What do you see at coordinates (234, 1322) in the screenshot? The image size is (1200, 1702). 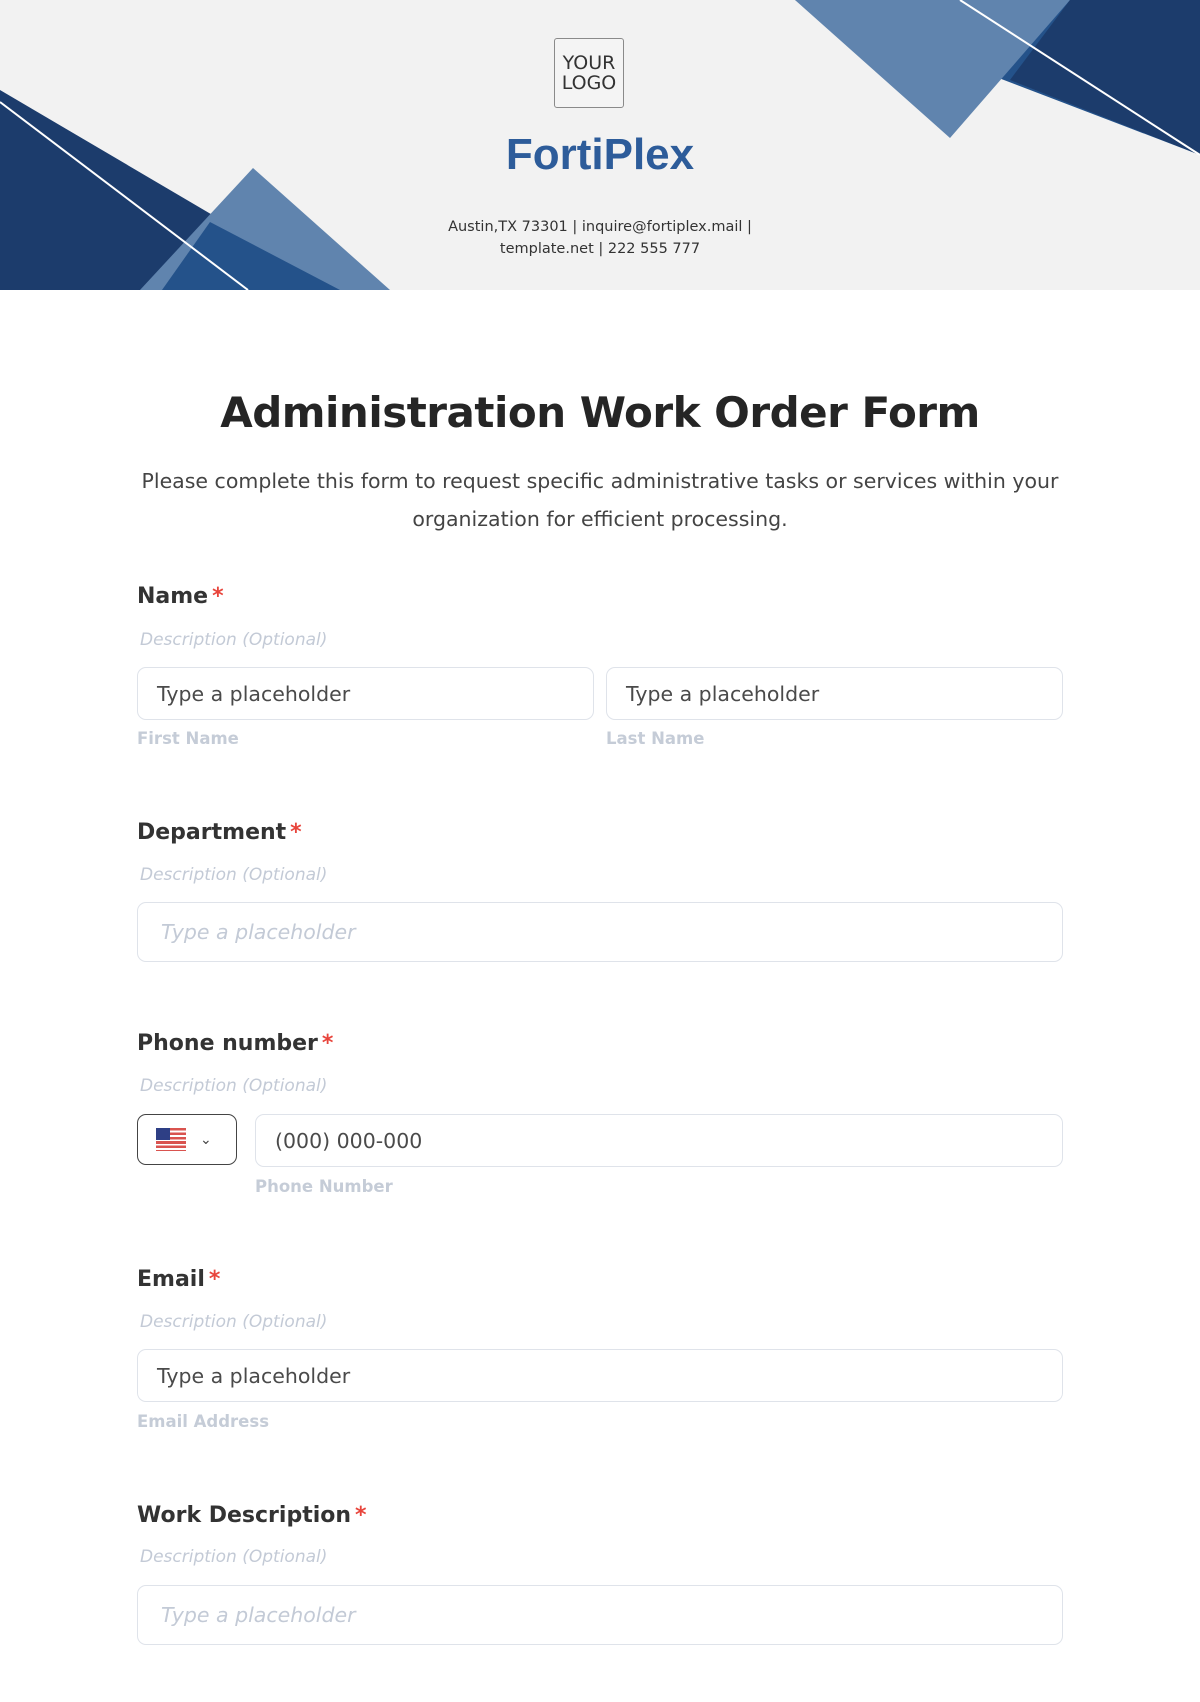 I see `email-description: Description (Optional)` at bounding box center [234, 1322].